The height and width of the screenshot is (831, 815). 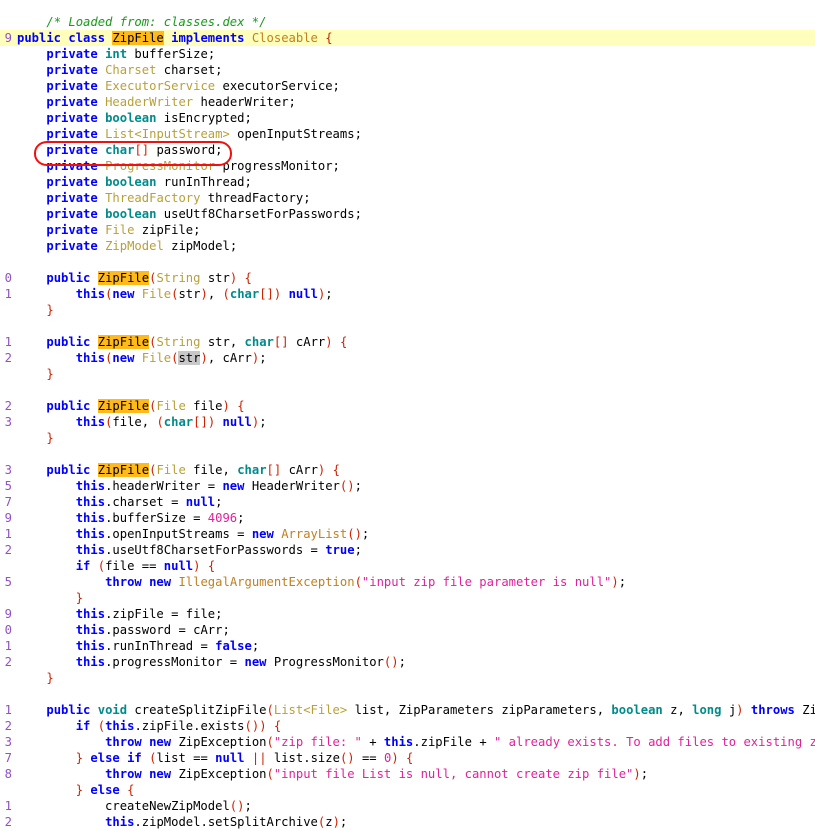 I want to click on code-line-text: this.password = cArr;, so click(x=152, y=630).